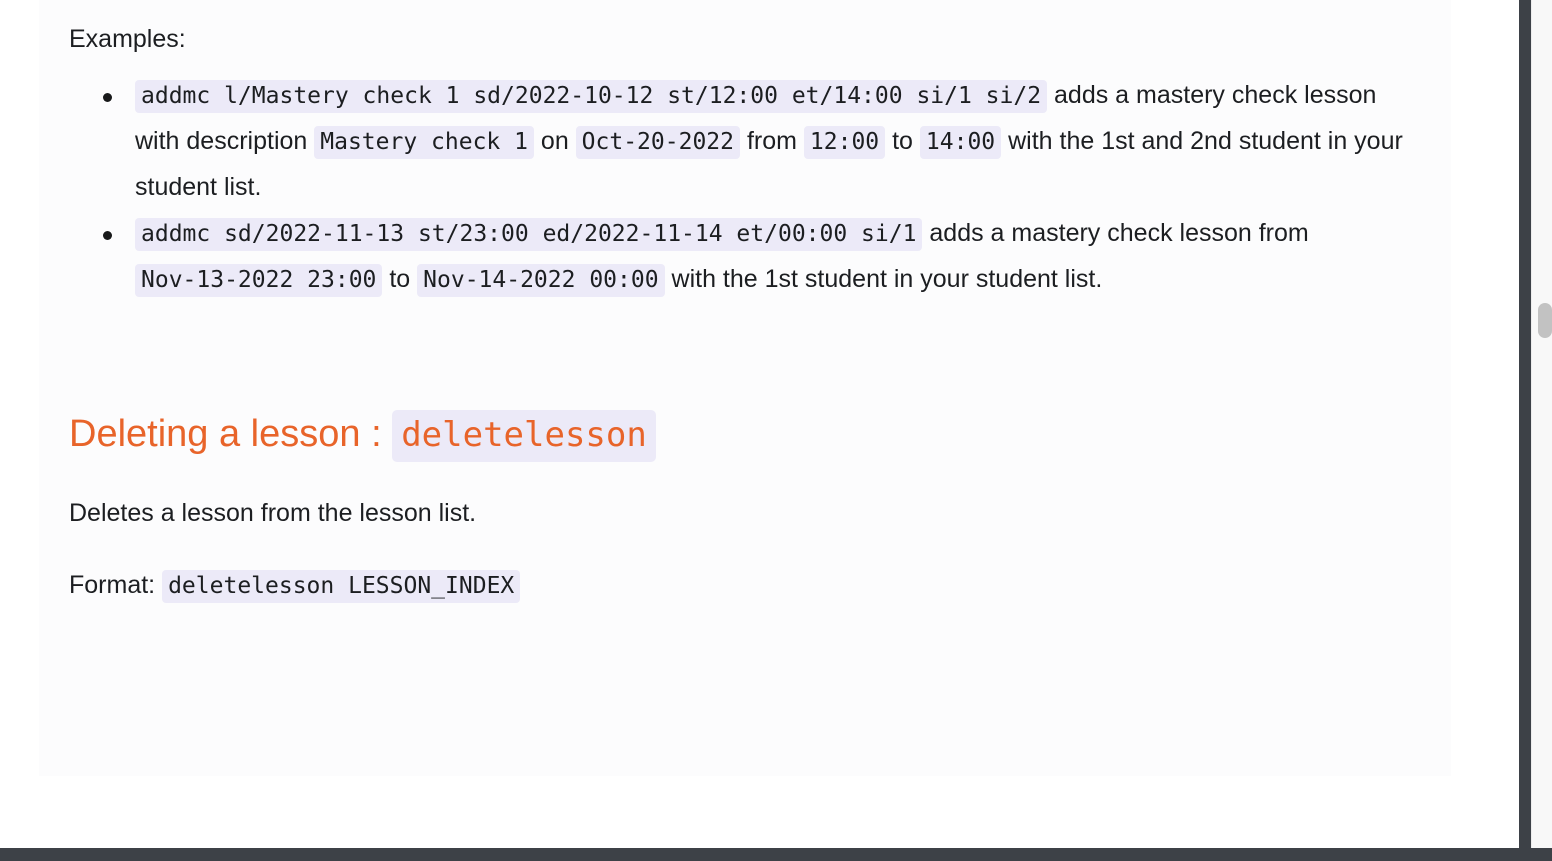 This screenshot has height=861, width=1552. I want to click on example-text-2a: adds a mastery check lesson from, so click(1115, 233).